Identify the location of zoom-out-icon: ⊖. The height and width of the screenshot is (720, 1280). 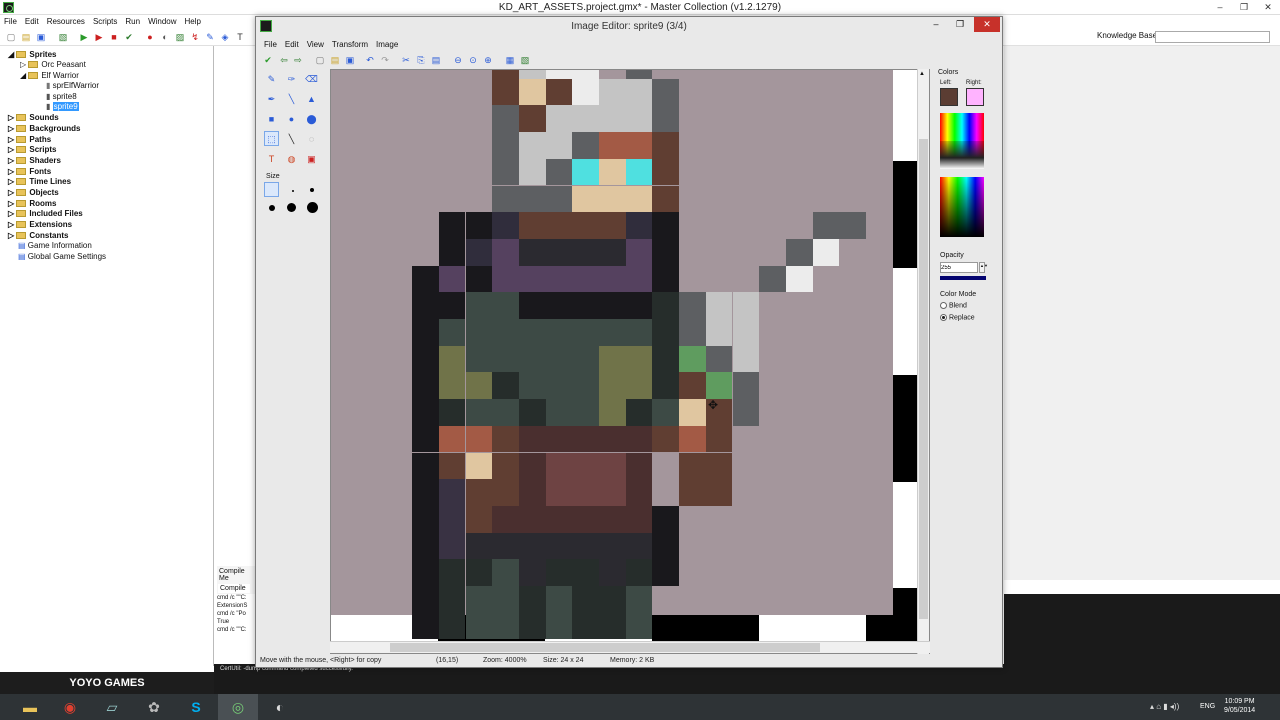
(458, 60).